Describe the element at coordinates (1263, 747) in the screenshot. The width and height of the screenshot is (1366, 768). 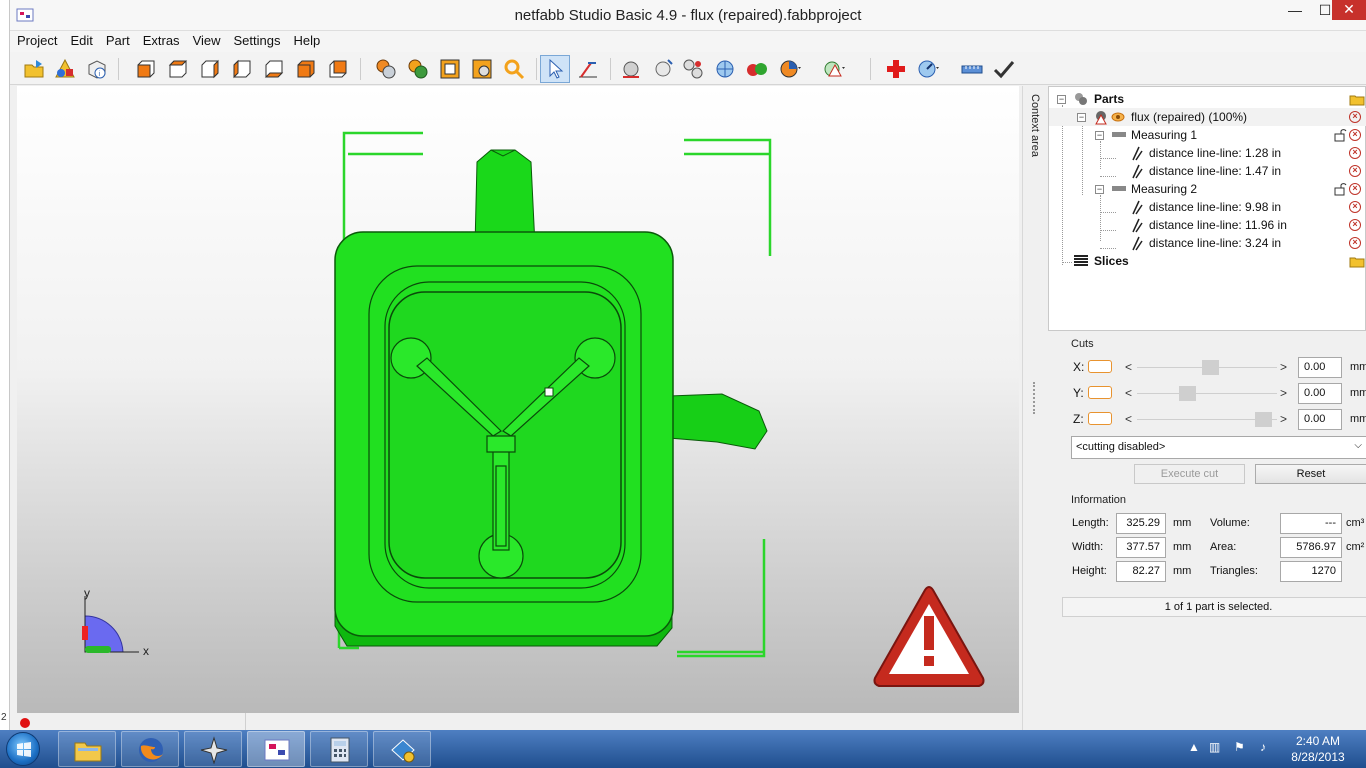
I see `volume-icon: ♪` at that location.